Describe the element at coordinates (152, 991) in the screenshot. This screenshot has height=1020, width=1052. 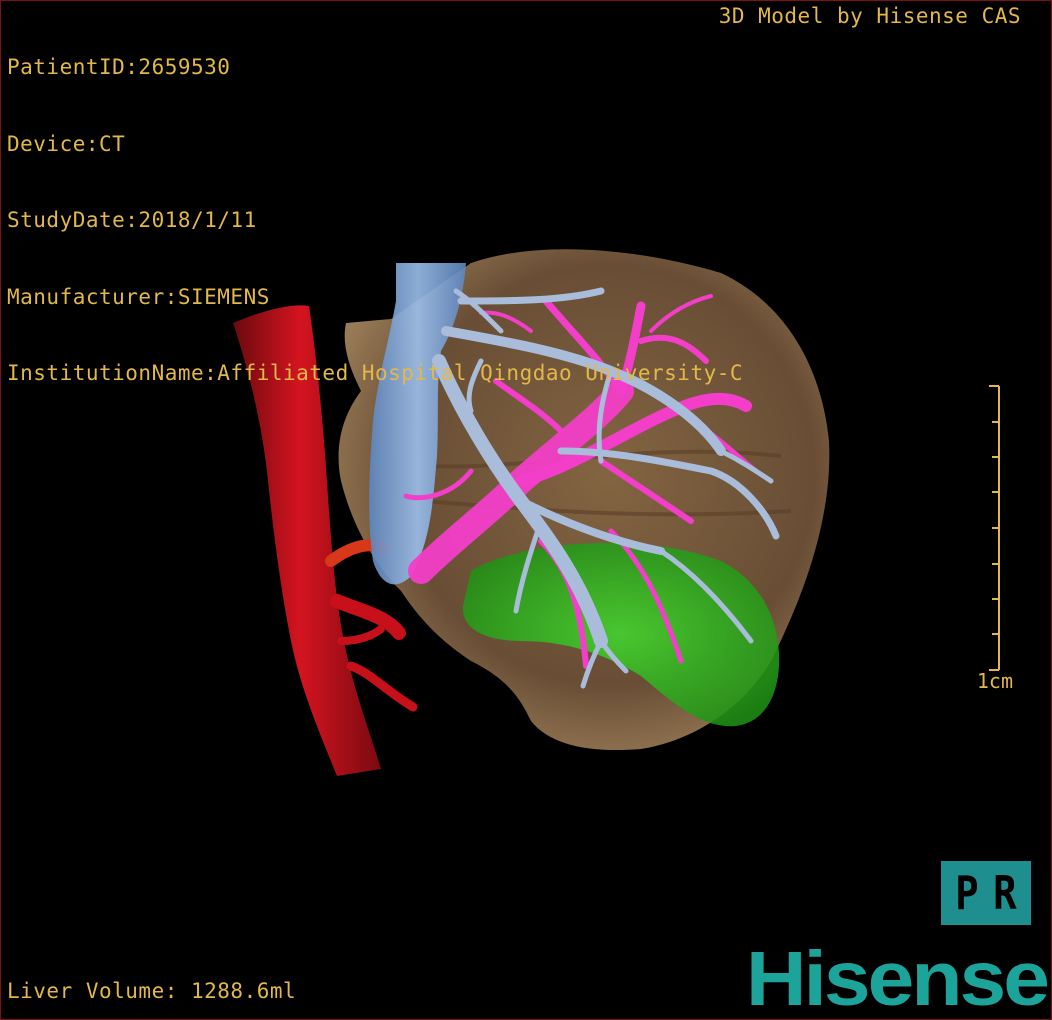
I see `liver-volume-text: Liver Volume: 1288.6ml` at that location.